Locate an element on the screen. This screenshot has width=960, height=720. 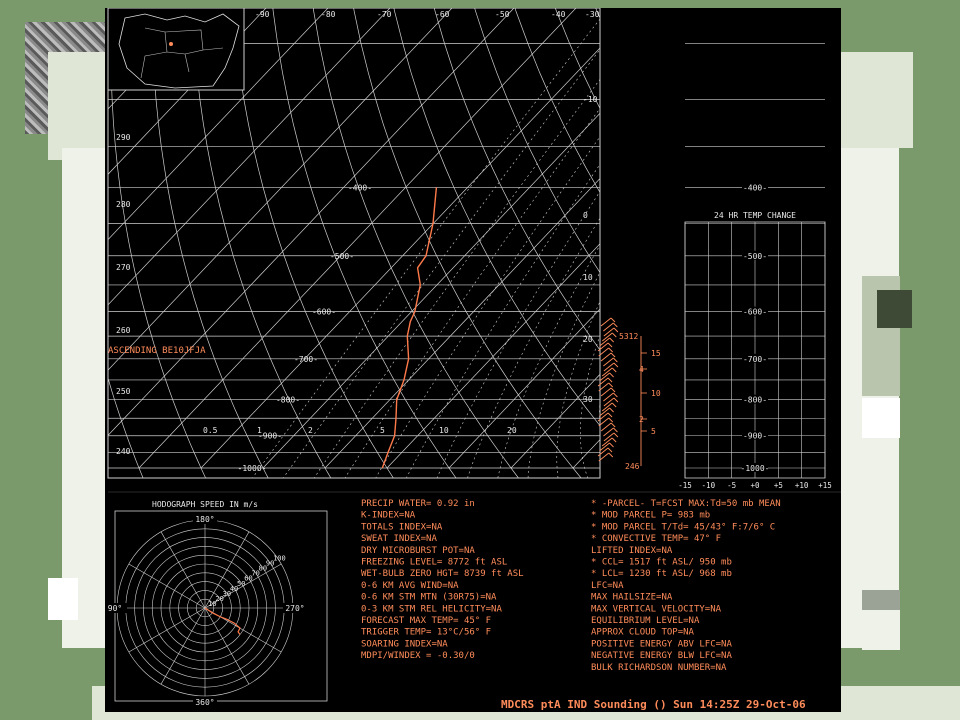
wind-barbs is located at coordinates (608, 389).